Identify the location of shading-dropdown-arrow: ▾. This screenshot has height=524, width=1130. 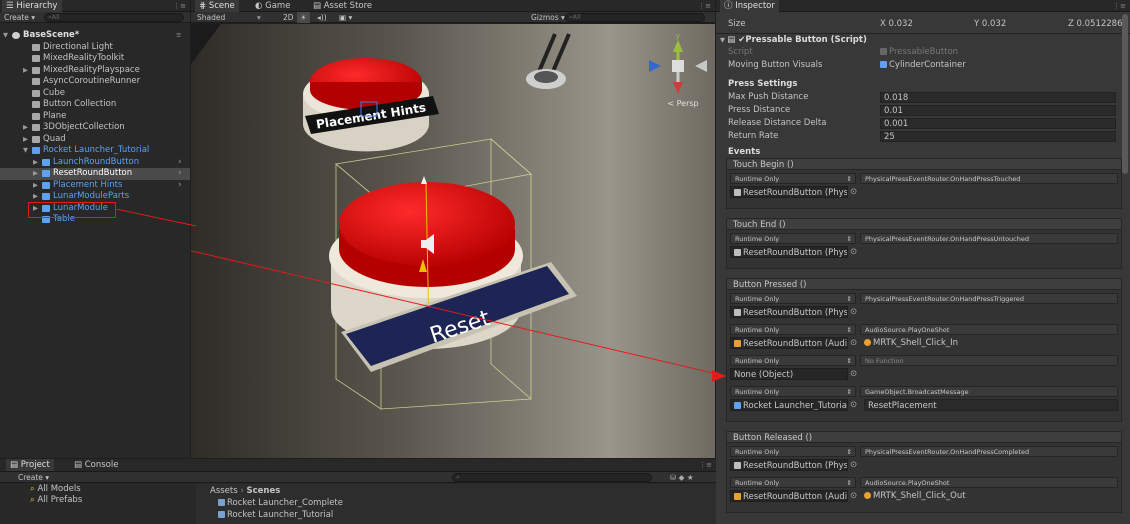
(259, 17).